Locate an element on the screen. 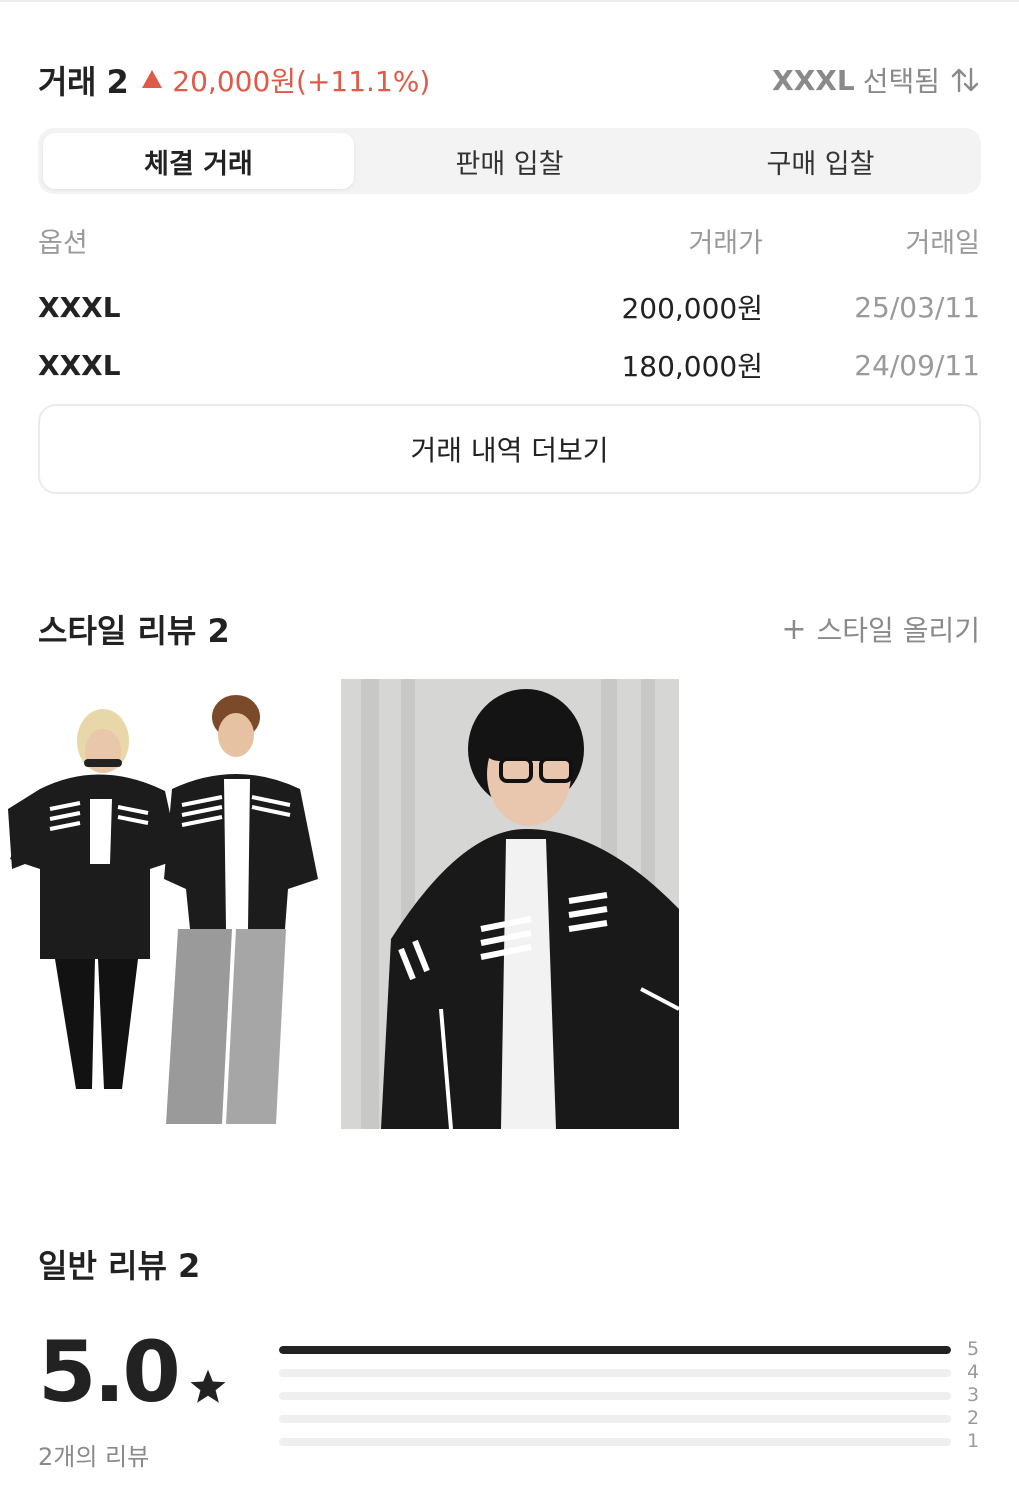  general-review-header: 일반 리뷰 2 is located at coordinates (119, 1264).